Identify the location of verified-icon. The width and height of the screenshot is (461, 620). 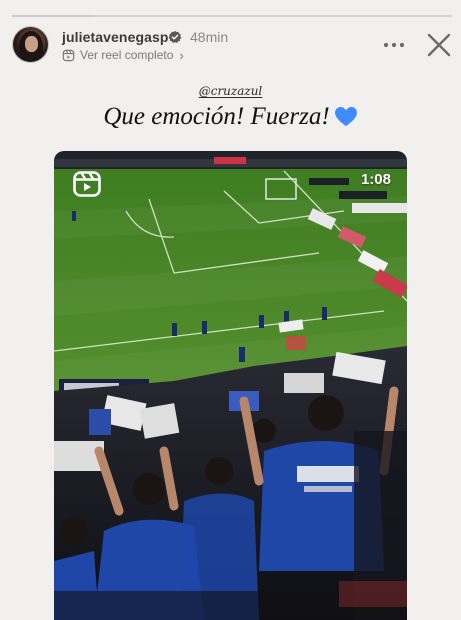
(175, 36).